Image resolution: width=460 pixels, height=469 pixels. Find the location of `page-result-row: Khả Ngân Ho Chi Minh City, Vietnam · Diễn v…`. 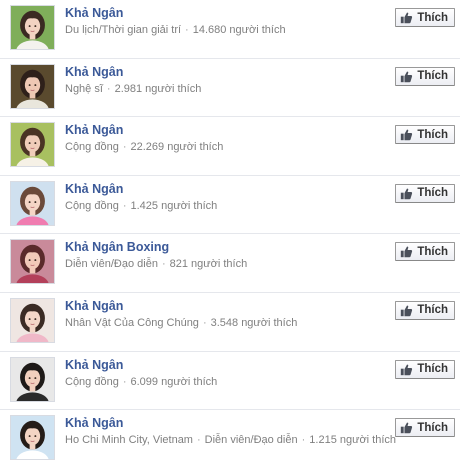

page-result-row: Khả Ngân Ho Chi Minh City, Vietnam · Diễn v… is located at coordinates (230, 439).